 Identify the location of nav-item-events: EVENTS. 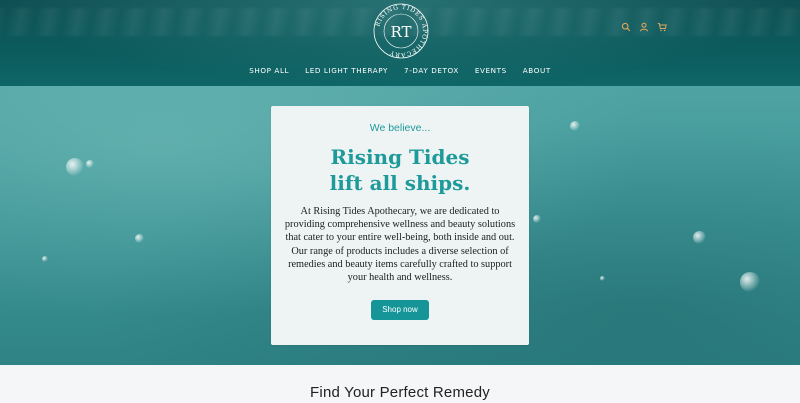
(491, 71).